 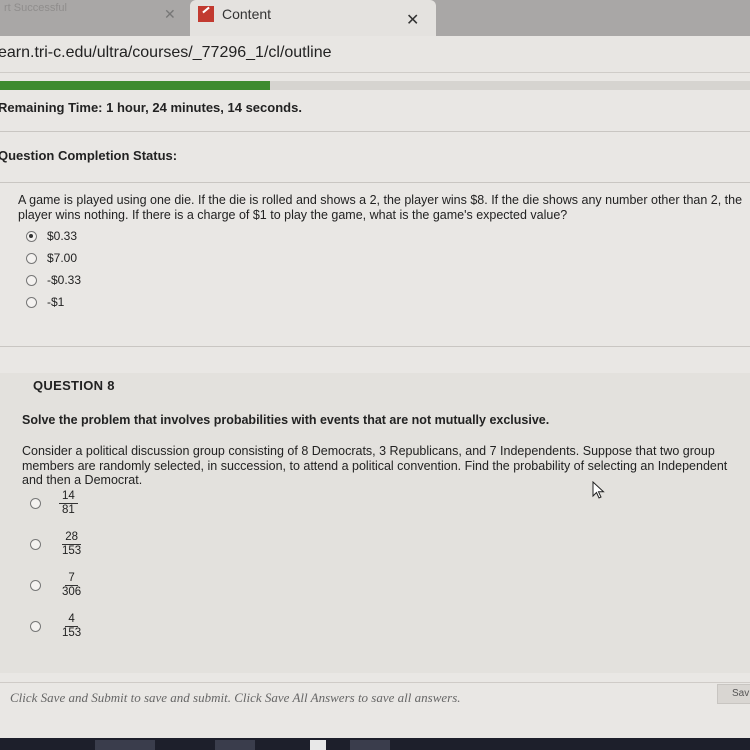 What do you see at coordinates (206, 14) in the screenshot?
I see `blackboard-favicon-icon` at bounding box center [206, 14].